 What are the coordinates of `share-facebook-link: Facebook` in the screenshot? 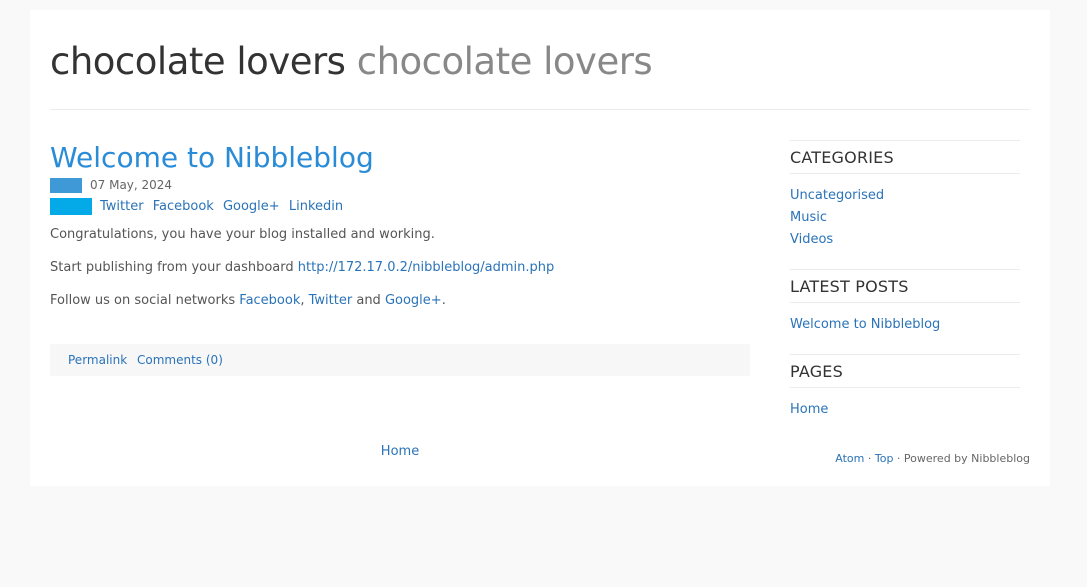 It's located at (183, 206).